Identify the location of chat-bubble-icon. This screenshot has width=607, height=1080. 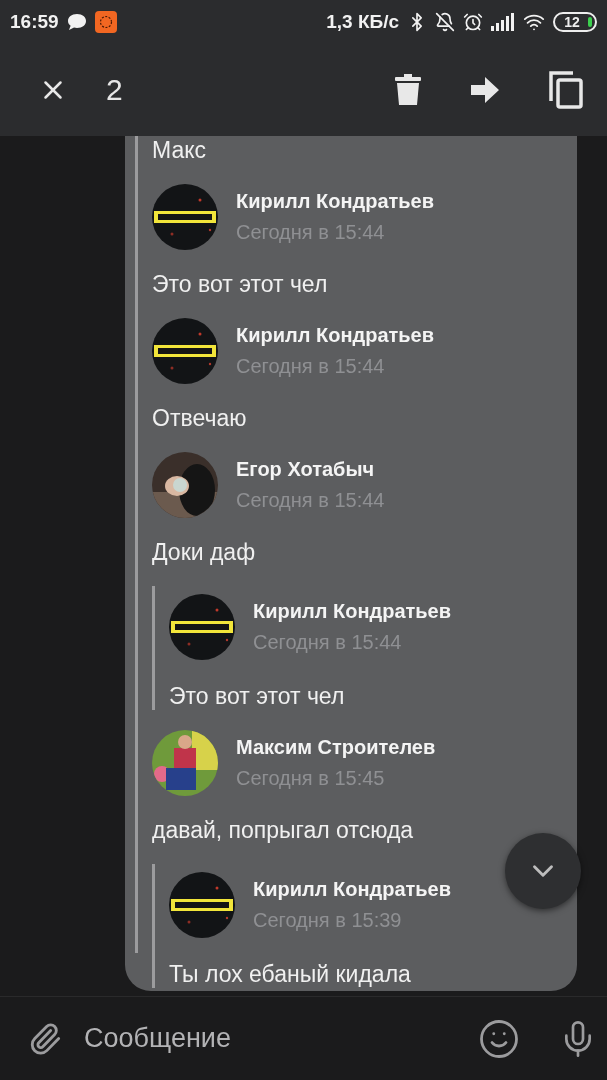
(76, 22).